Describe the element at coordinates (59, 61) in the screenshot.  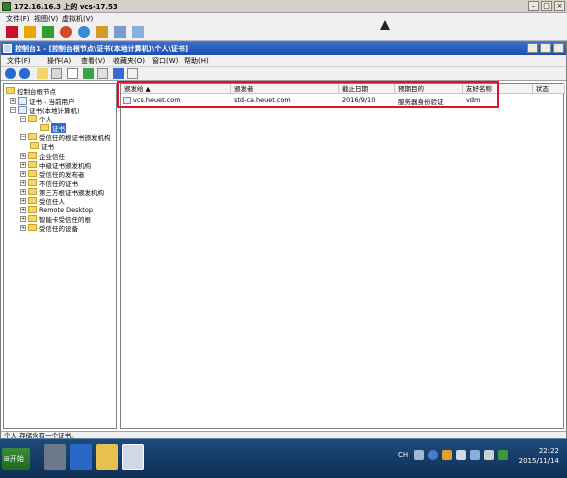
I see `menu-action: 操作(A)` at that location.